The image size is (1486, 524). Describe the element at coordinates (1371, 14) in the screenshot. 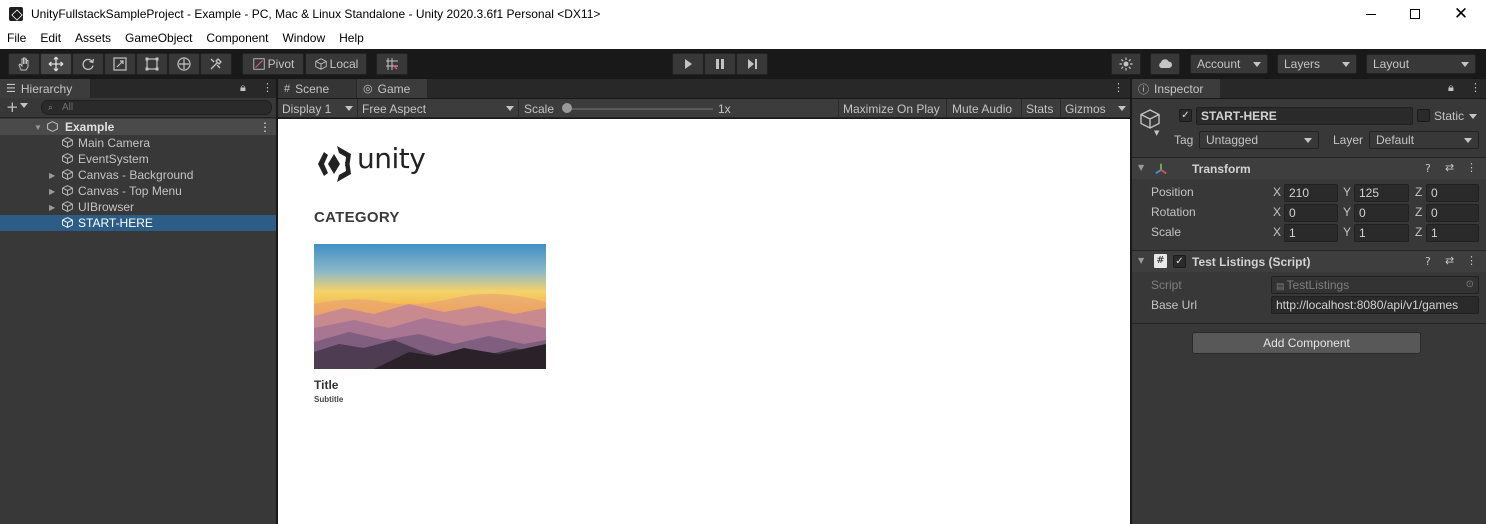

I see `minimize-button` at that location.